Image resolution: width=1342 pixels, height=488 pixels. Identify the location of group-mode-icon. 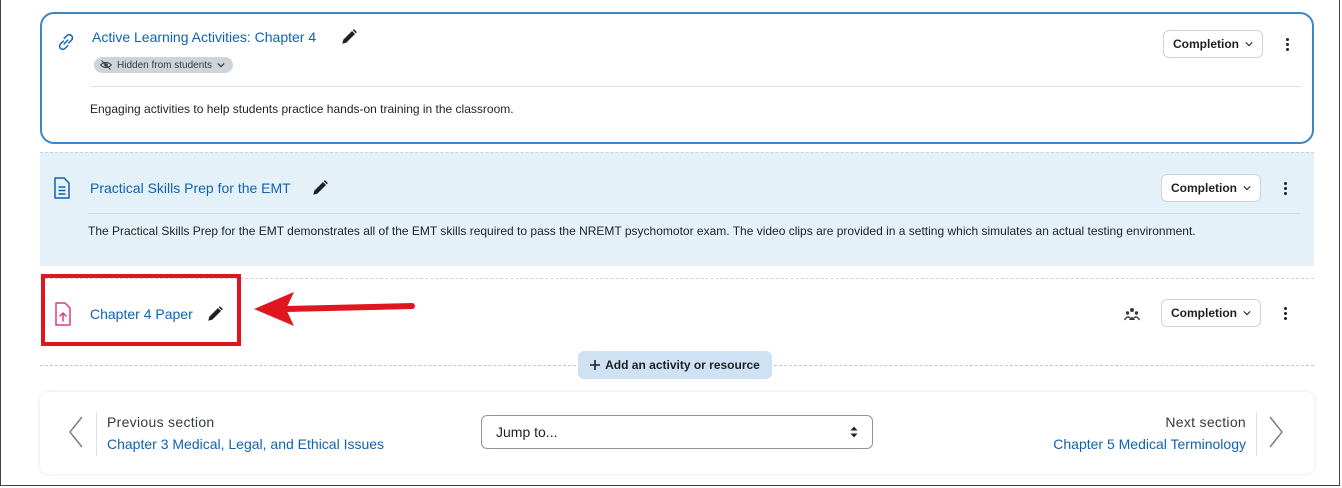
(1132, 314).